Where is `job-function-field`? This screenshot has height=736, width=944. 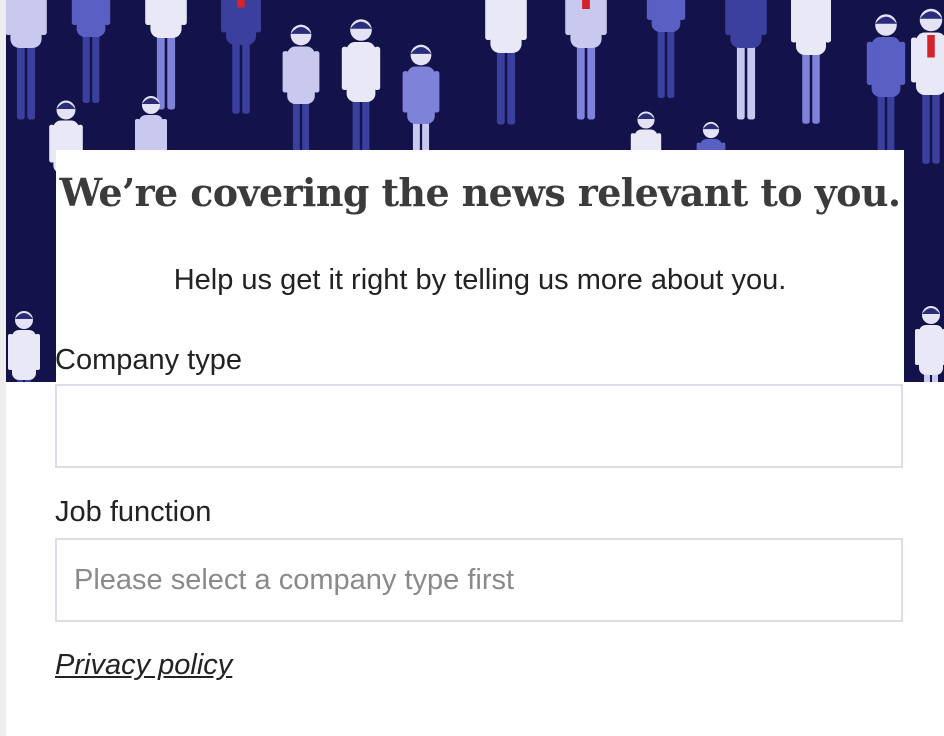
job-function-field is located at coordinates (479, 580).